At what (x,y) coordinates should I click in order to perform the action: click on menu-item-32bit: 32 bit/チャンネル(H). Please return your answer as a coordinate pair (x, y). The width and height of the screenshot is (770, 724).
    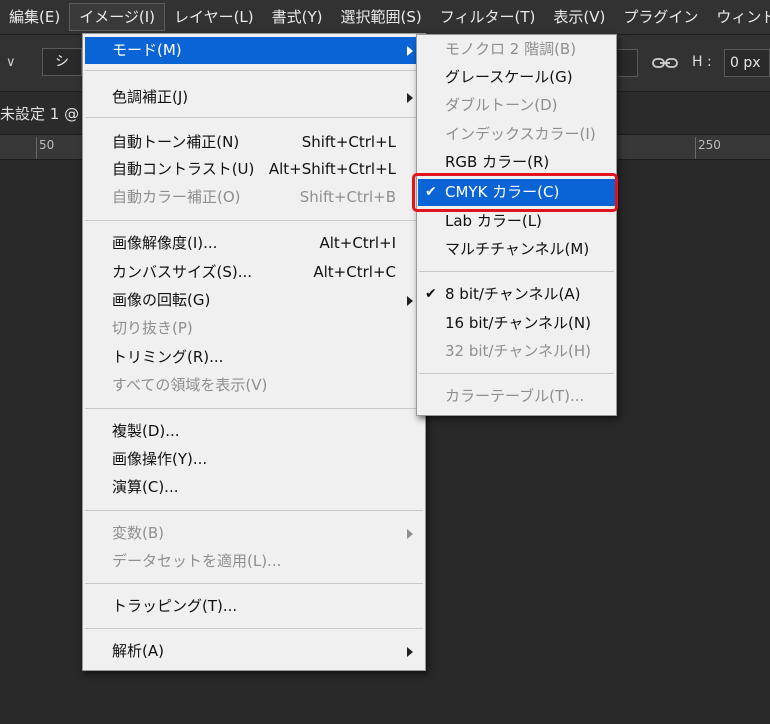
    Looking at the image, I should click on (518, 351).